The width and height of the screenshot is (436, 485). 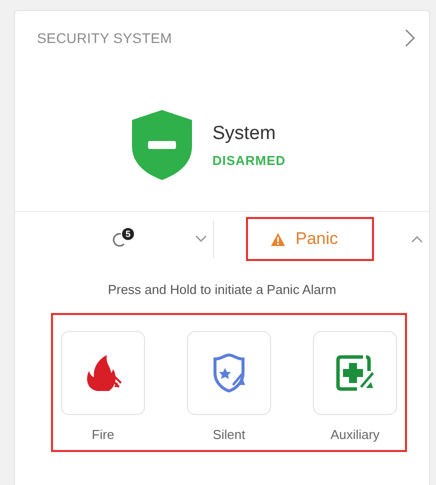 I want to click on system-label: System, so click(x=244, y=133).